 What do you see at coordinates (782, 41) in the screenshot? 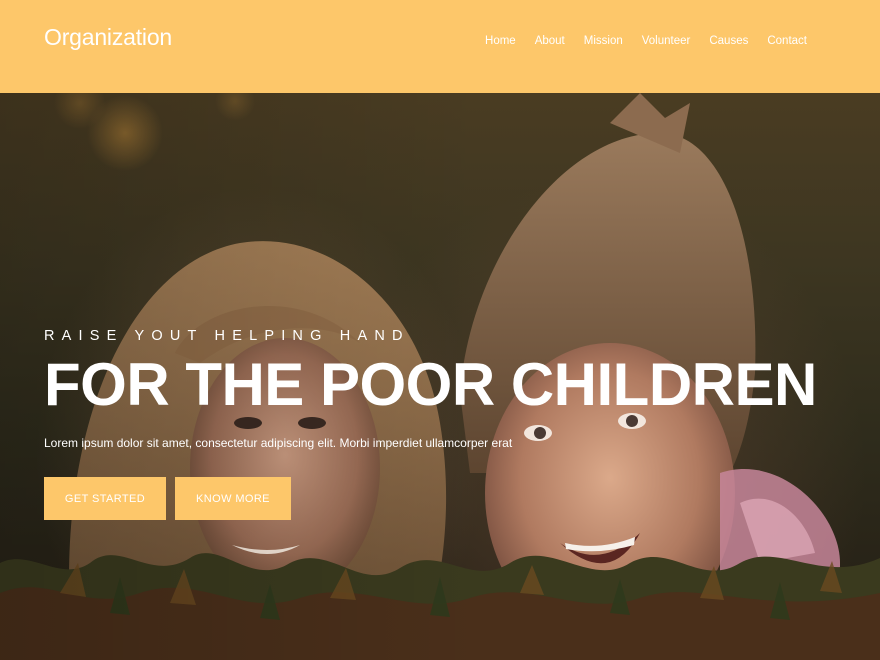
I see `nav-contact: Contact` at bounding box center [782, 41].